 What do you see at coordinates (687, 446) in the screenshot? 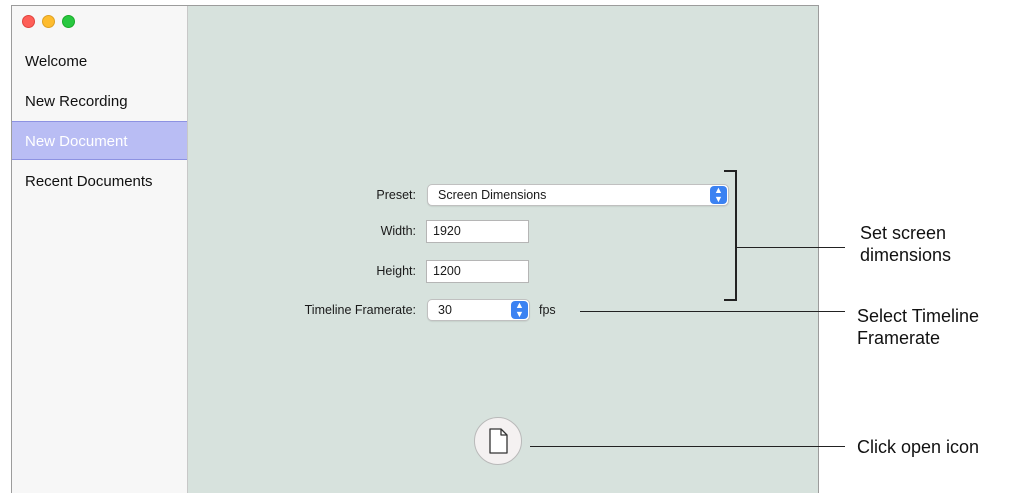
I see `open-callout-line` at bounding box center [687, 446].